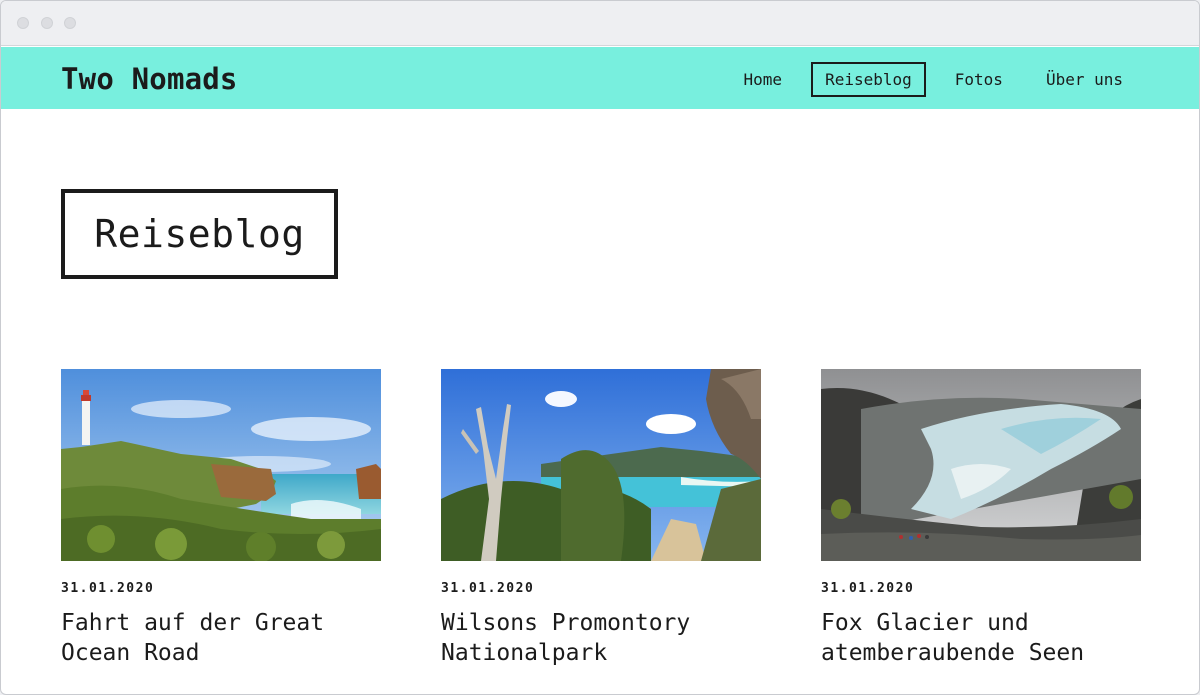 This screenshot has width=1200, height=695. I want to click on post-image-glacier, so click(981, 465).